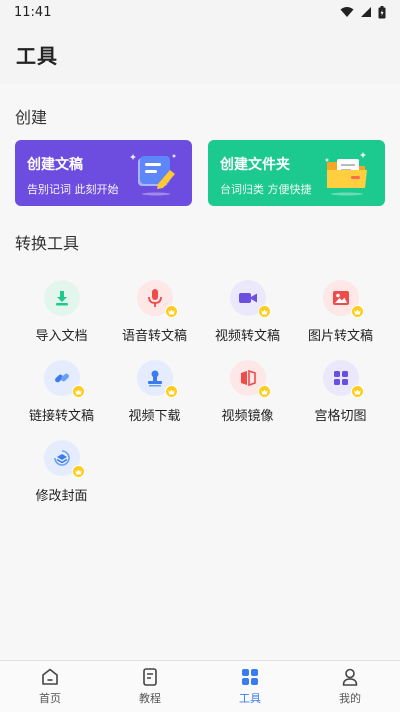 The height and width of the screenshot is (712, 400). I want to click on tool-label: 链接转文稿, so click(61, 416).